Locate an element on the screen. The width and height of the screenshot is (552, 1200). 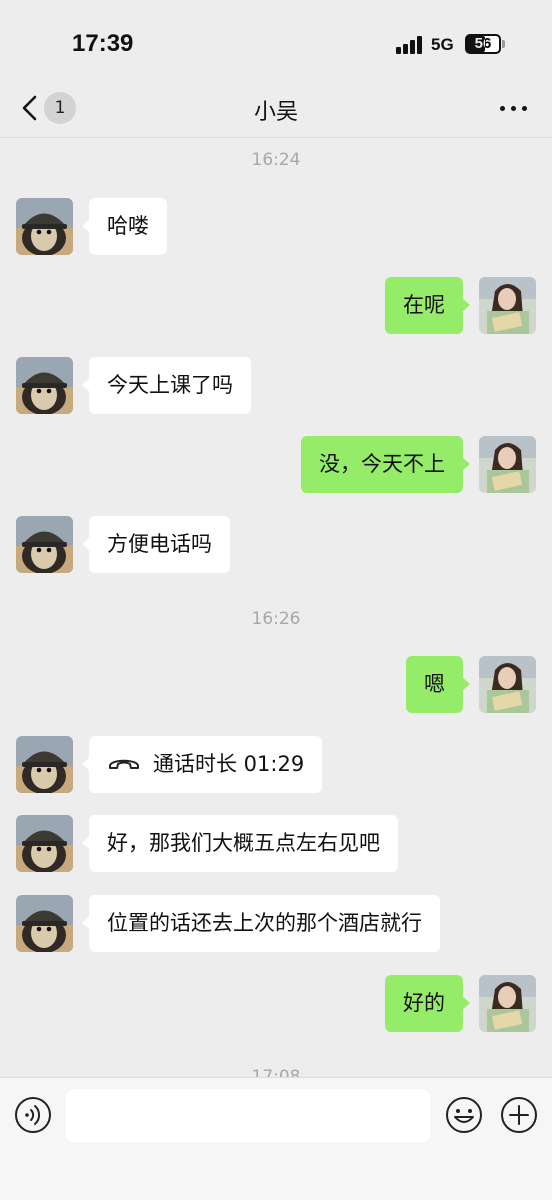
call-duration-text: 通话时长 01:29 is located at coordinates (229, 764).